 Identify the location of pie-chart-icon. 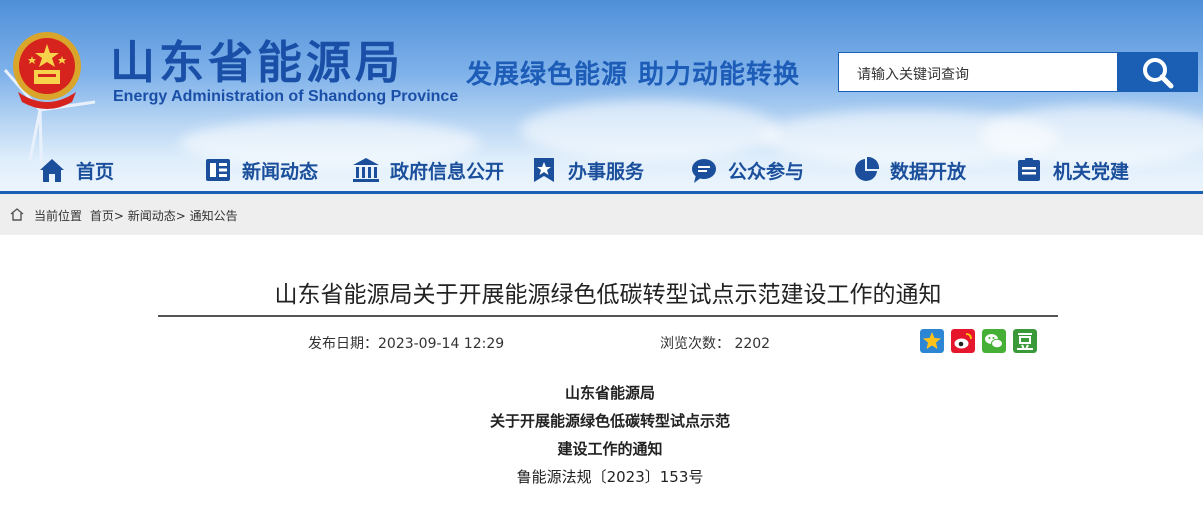
(867, 168).